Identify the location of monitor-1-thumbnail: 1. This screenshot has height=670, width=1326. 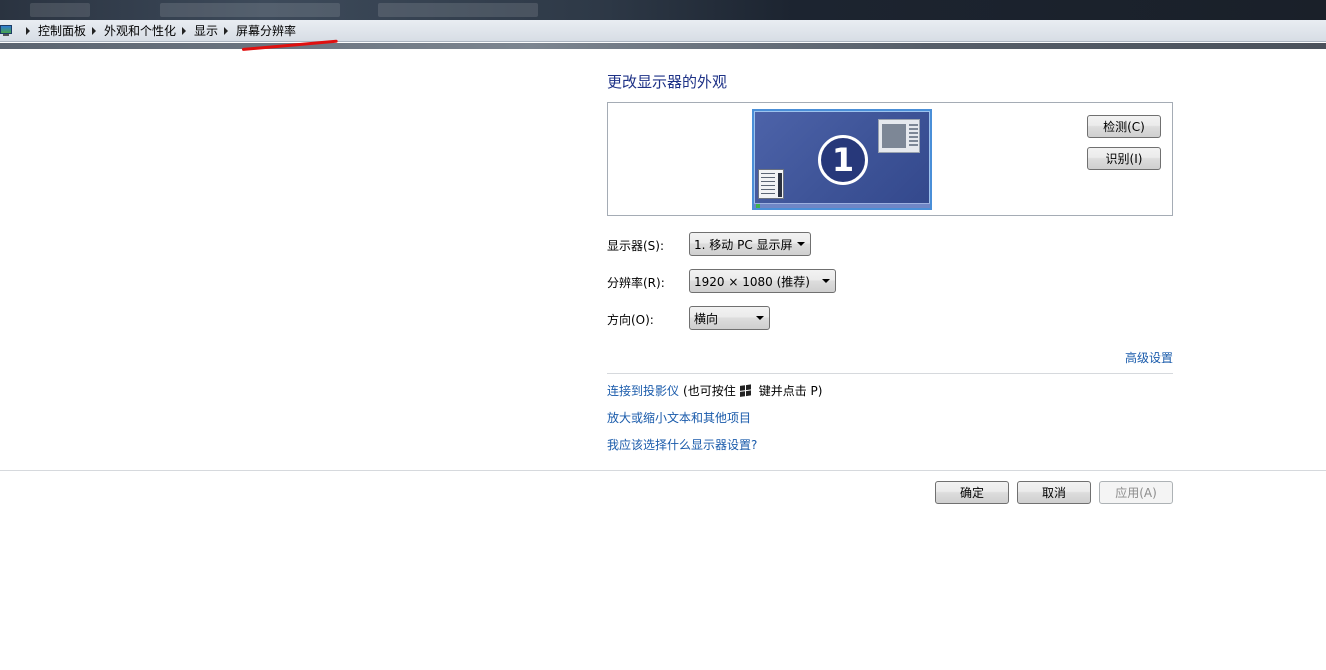
(842, 159).